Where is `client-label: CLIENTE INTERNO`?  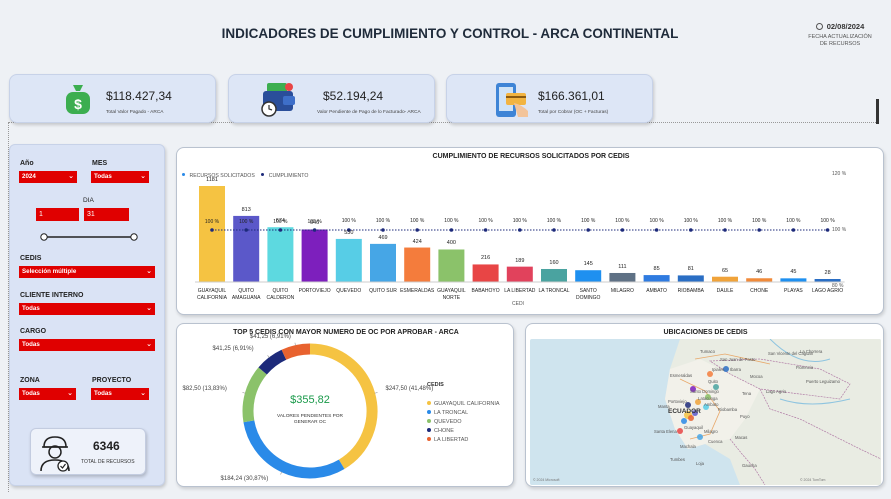
client-label: CLIENTE INTERNO is located at coordinates (52, 295).